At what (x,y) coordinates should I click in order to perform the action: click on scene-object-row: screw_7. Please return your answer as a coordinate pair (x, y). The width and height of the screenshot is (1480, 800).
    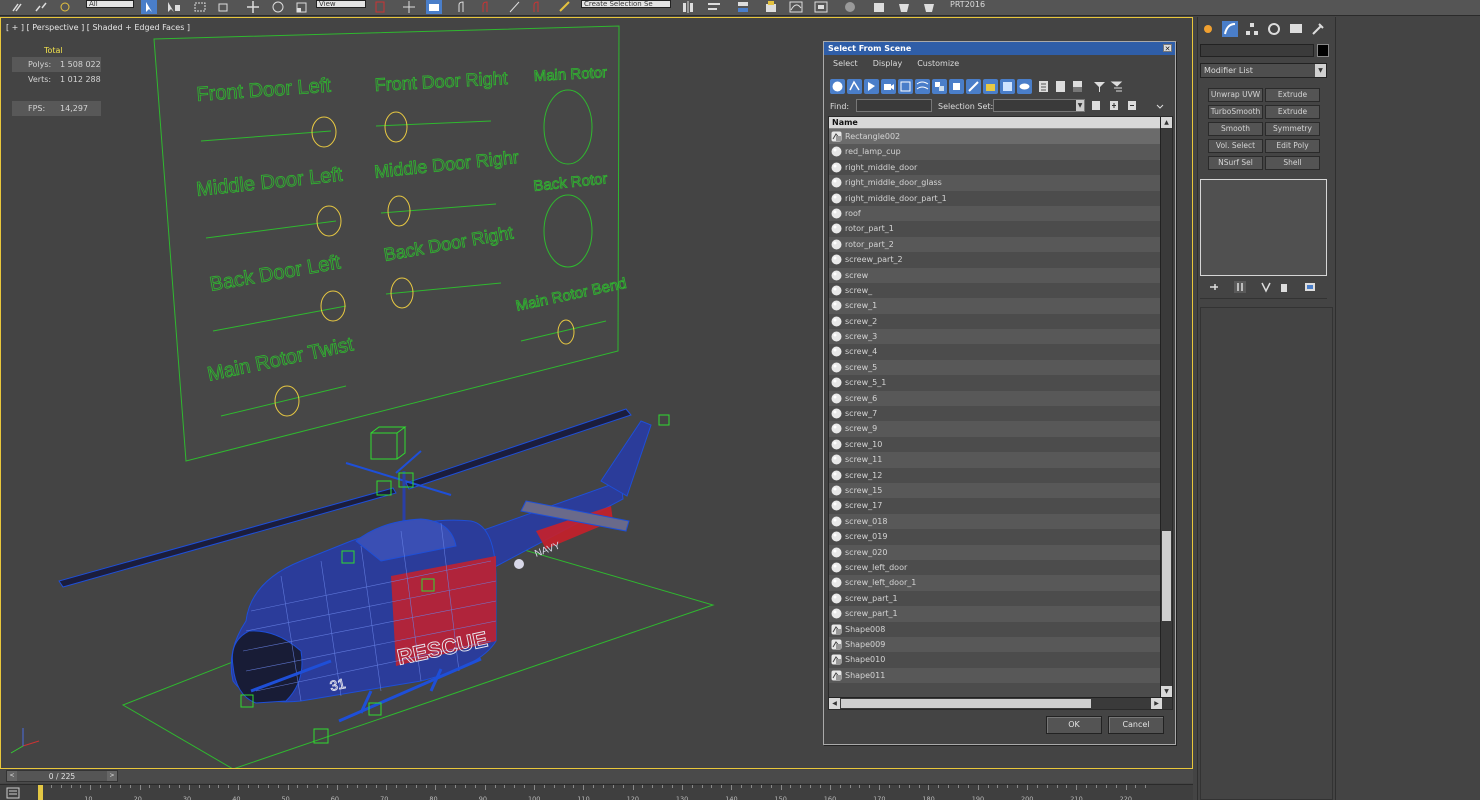
    Looking at the image, I should click on (995, 413).